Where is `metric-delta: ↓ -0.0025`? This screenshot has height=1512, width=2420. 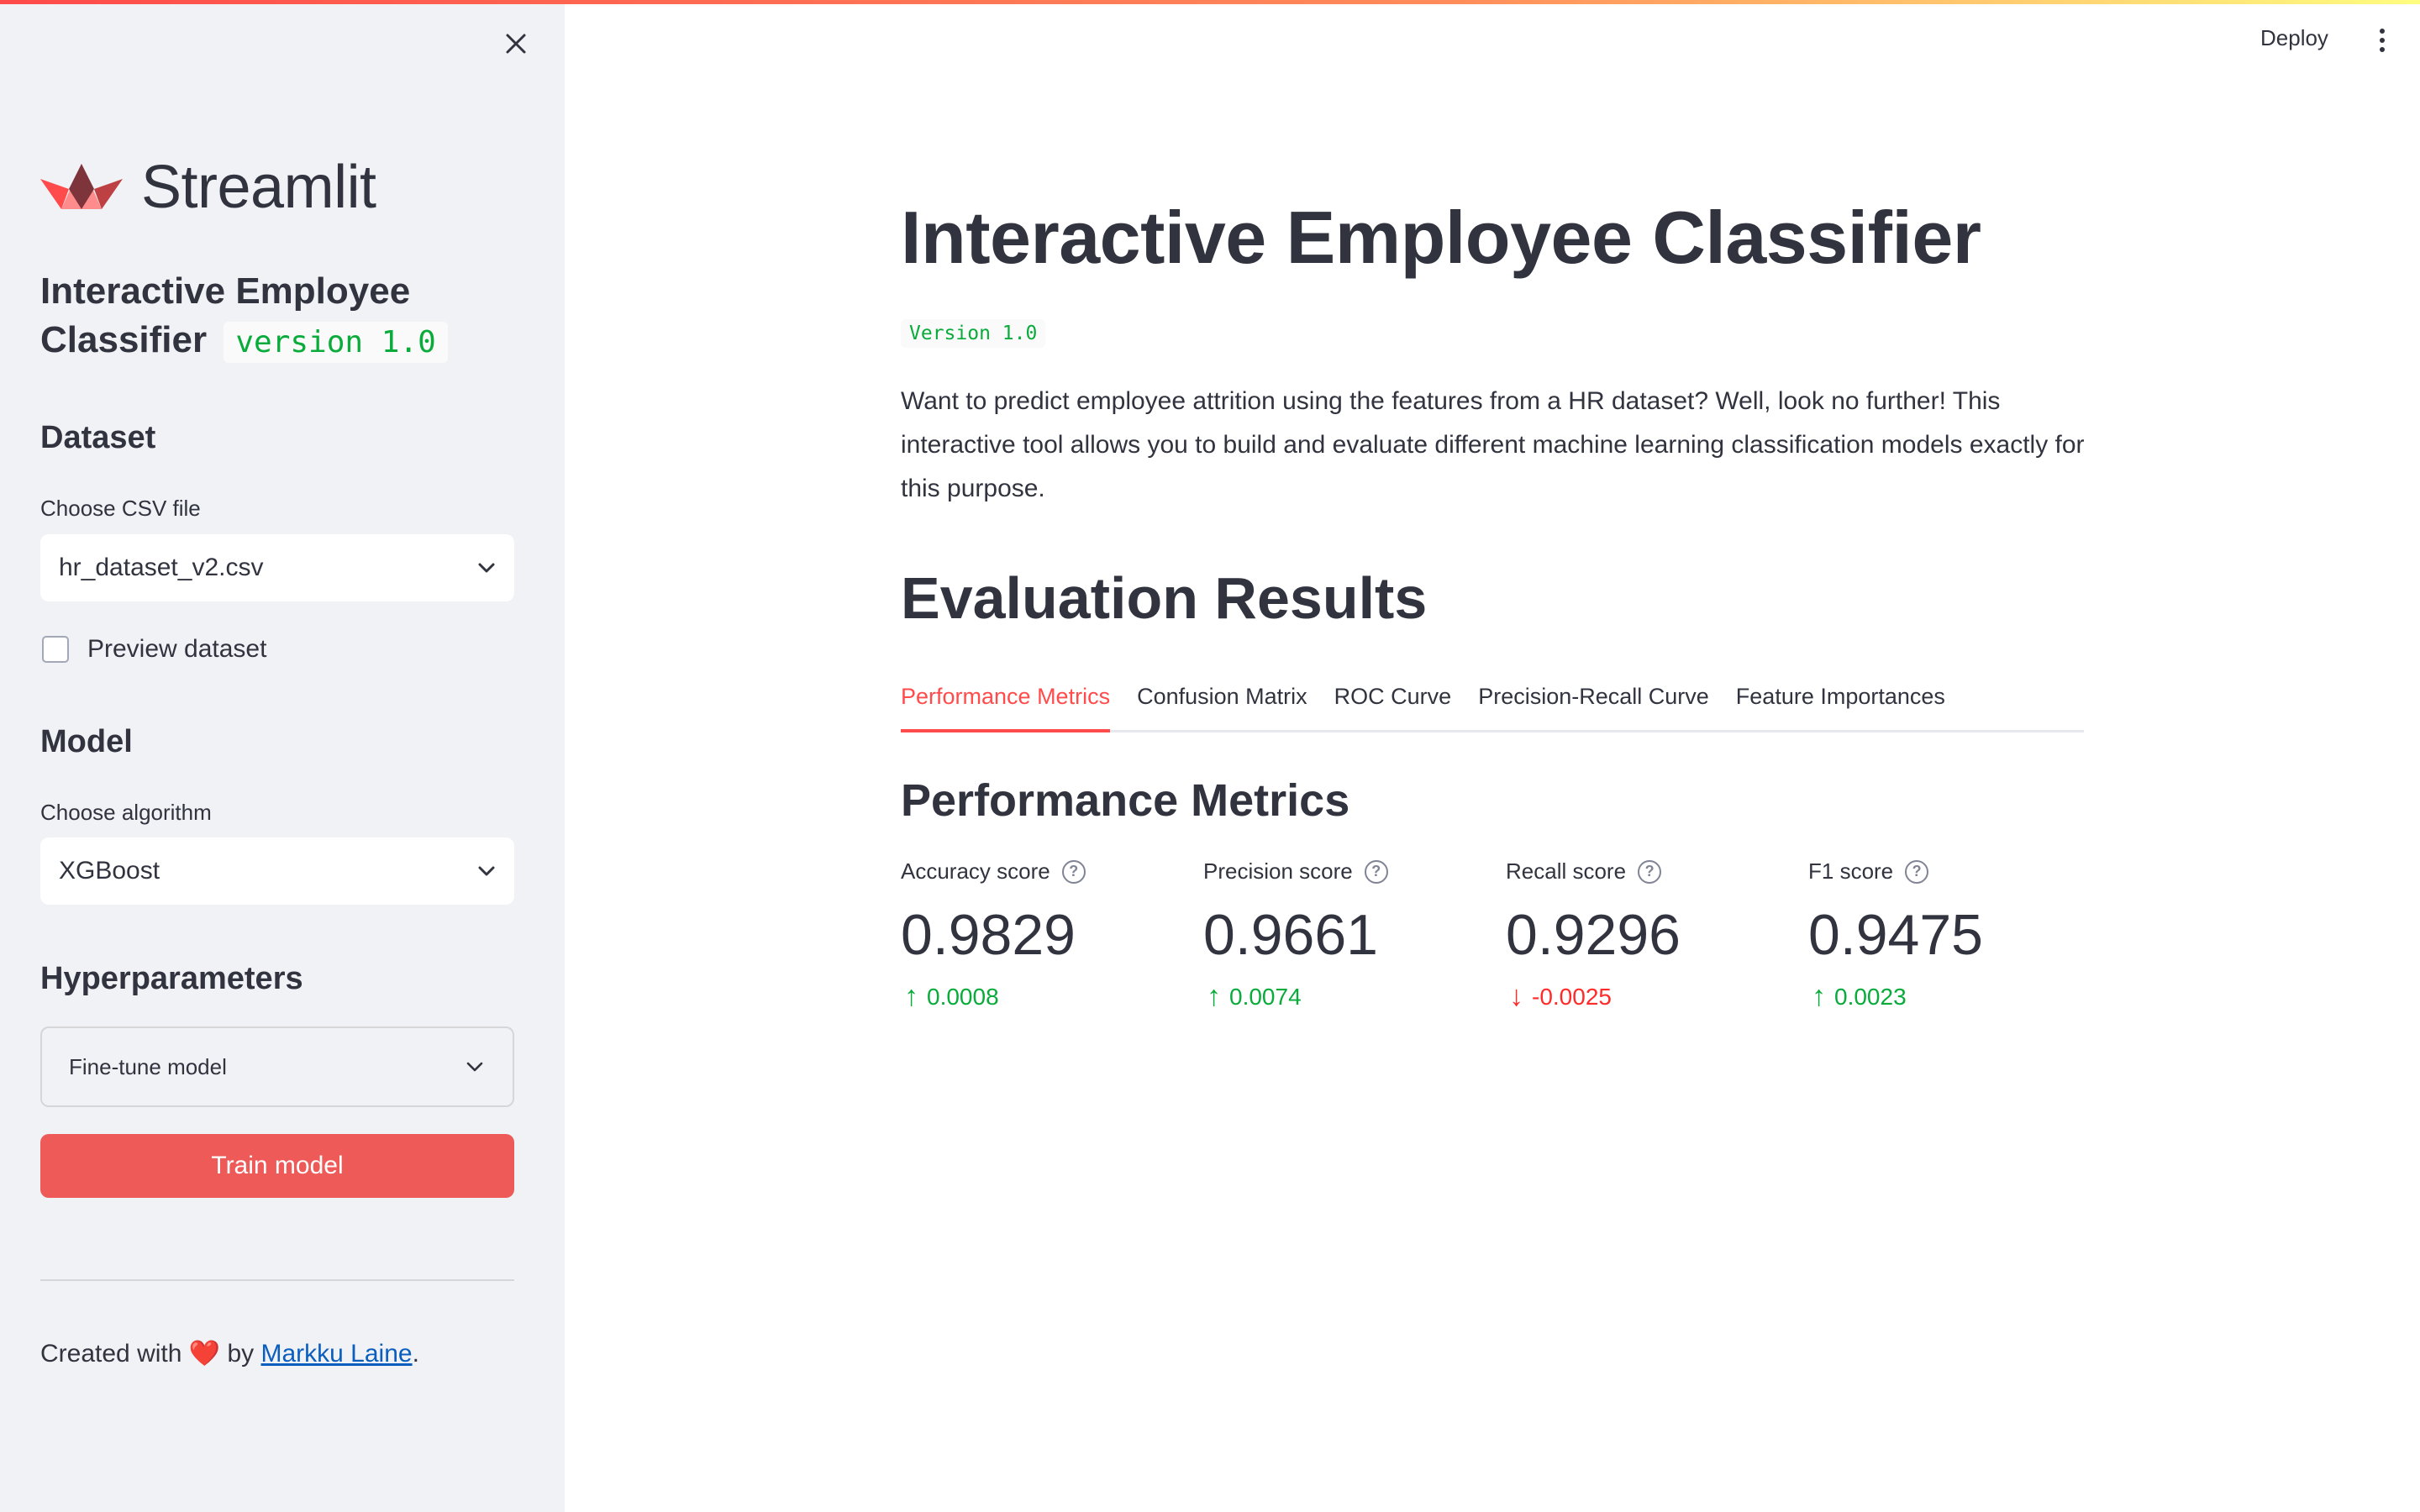 metric-delta: ↓ -0.0025 is located at coordinates (1649, 996).